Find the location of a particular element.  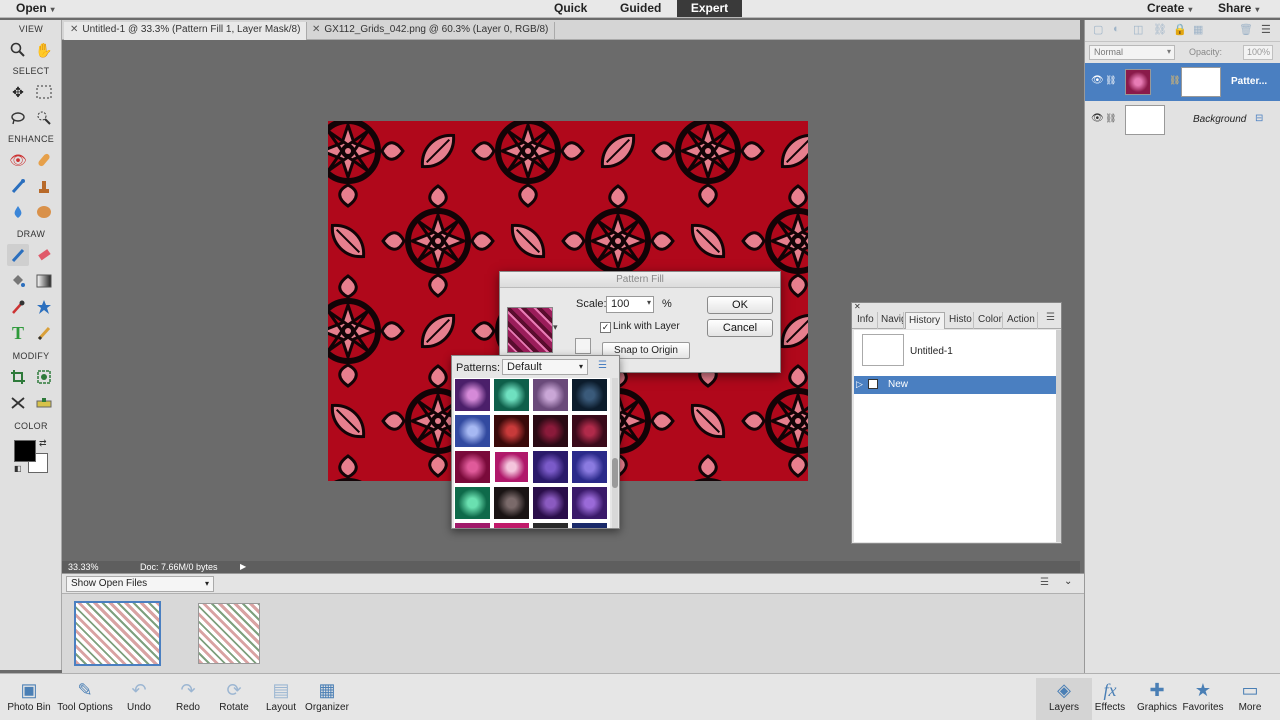

create-menu: Create ▾ is located at coordinates (1169, 8).